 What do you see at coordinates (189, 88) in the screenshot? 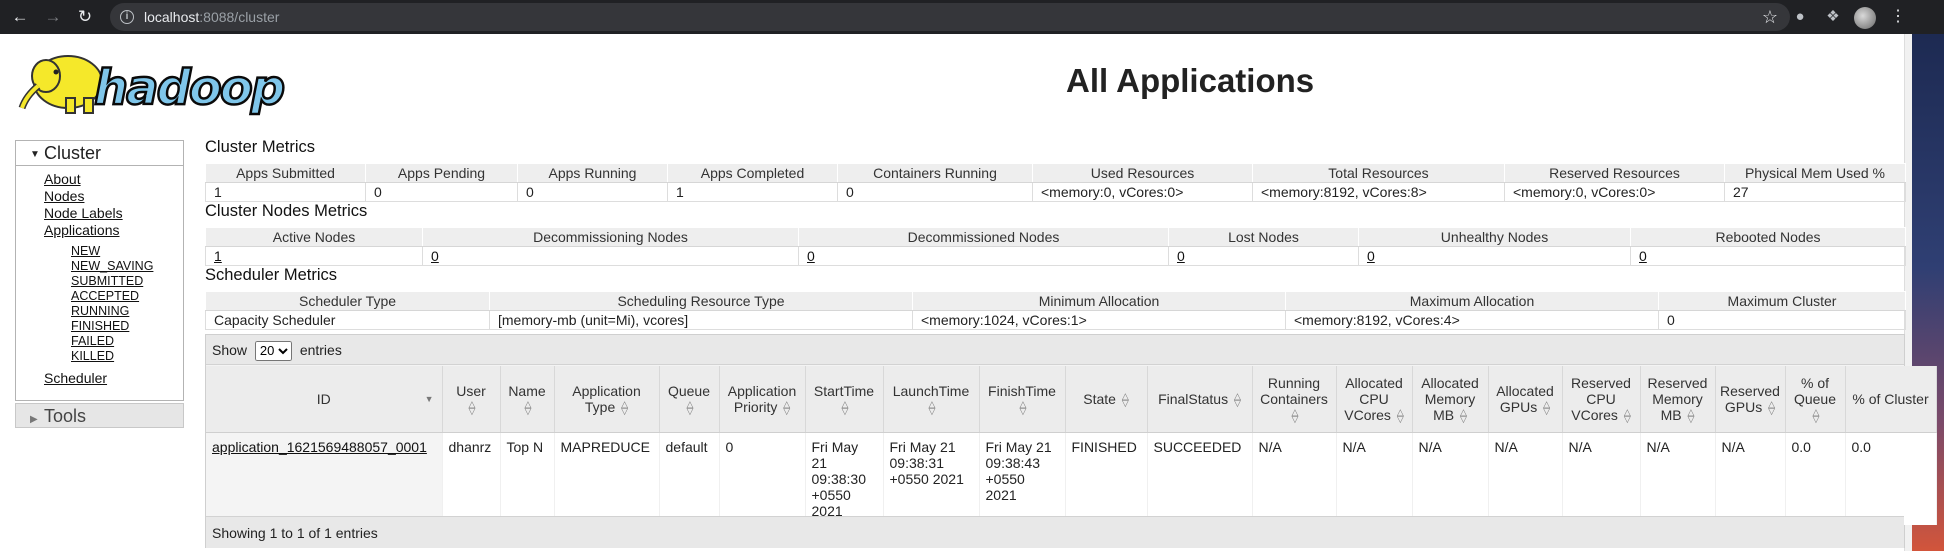
I see `svg-text: hadoop` at bounding box center [189, 88].